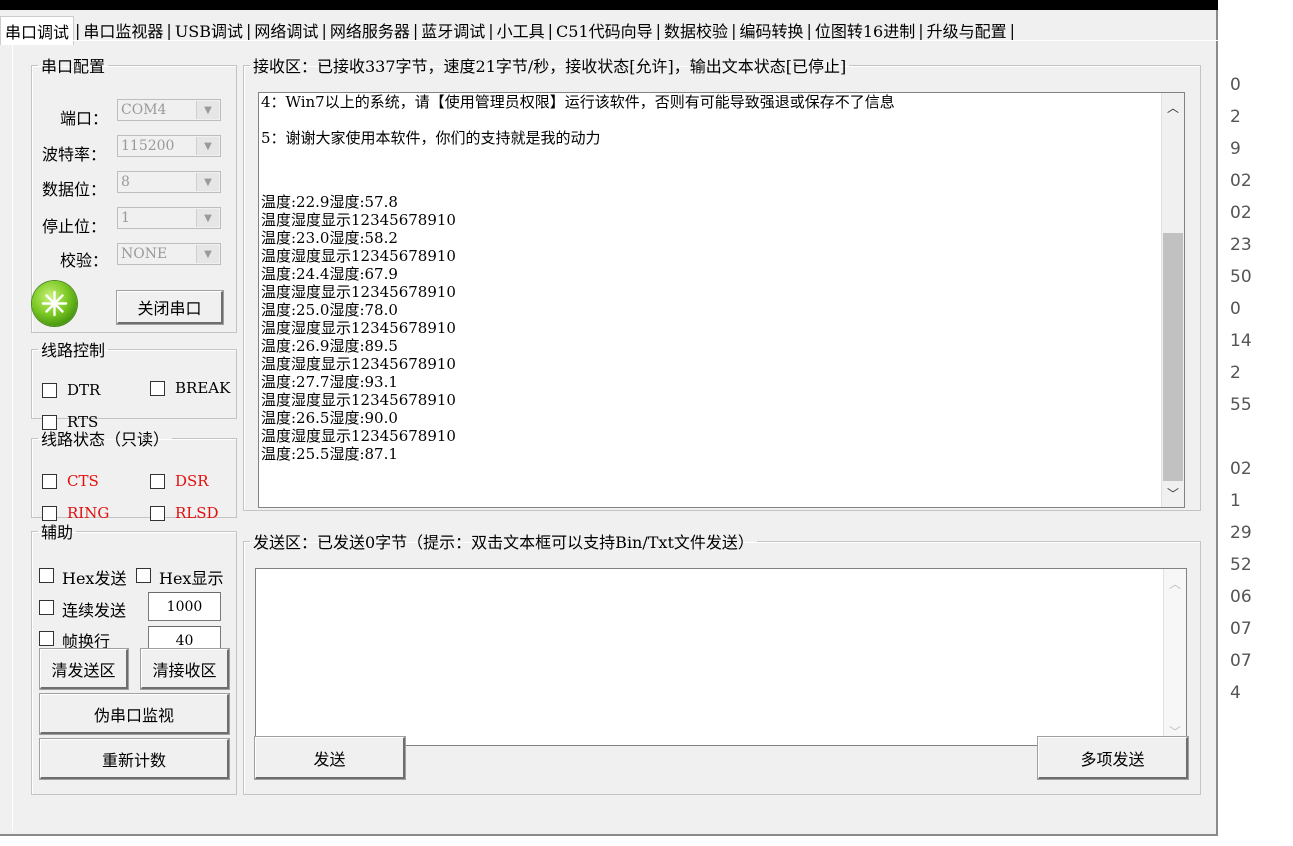  Describe the element at coordinates (329, 382) in the screenshot. I see `receive-data-line: 温度:27.7湿度:93.1` at that location.